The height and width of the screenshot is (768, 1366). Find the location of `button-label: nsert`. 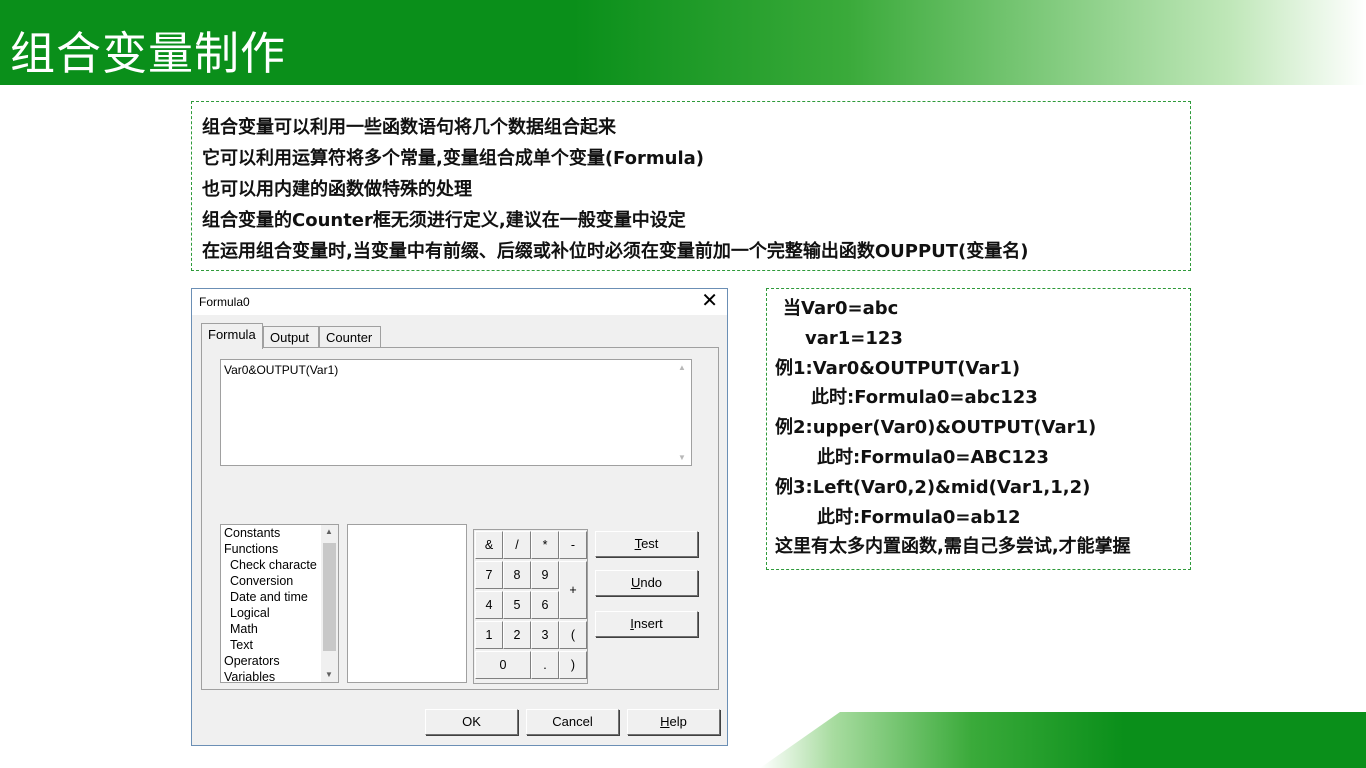

button-label: nsert is located at coordinates (648, 623).